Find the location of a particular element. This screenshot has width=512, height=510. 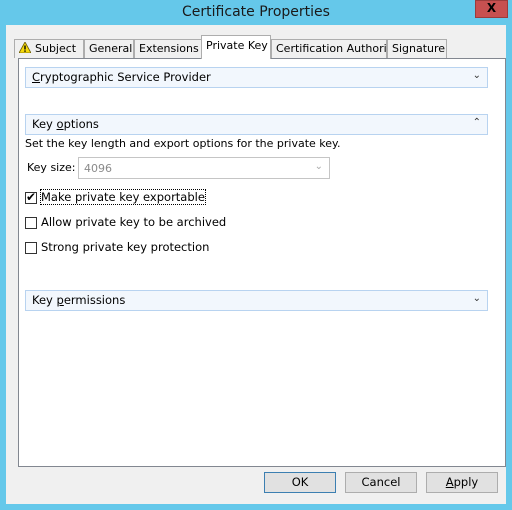

tab-label: Private Key is located at coordinates (237, 45).